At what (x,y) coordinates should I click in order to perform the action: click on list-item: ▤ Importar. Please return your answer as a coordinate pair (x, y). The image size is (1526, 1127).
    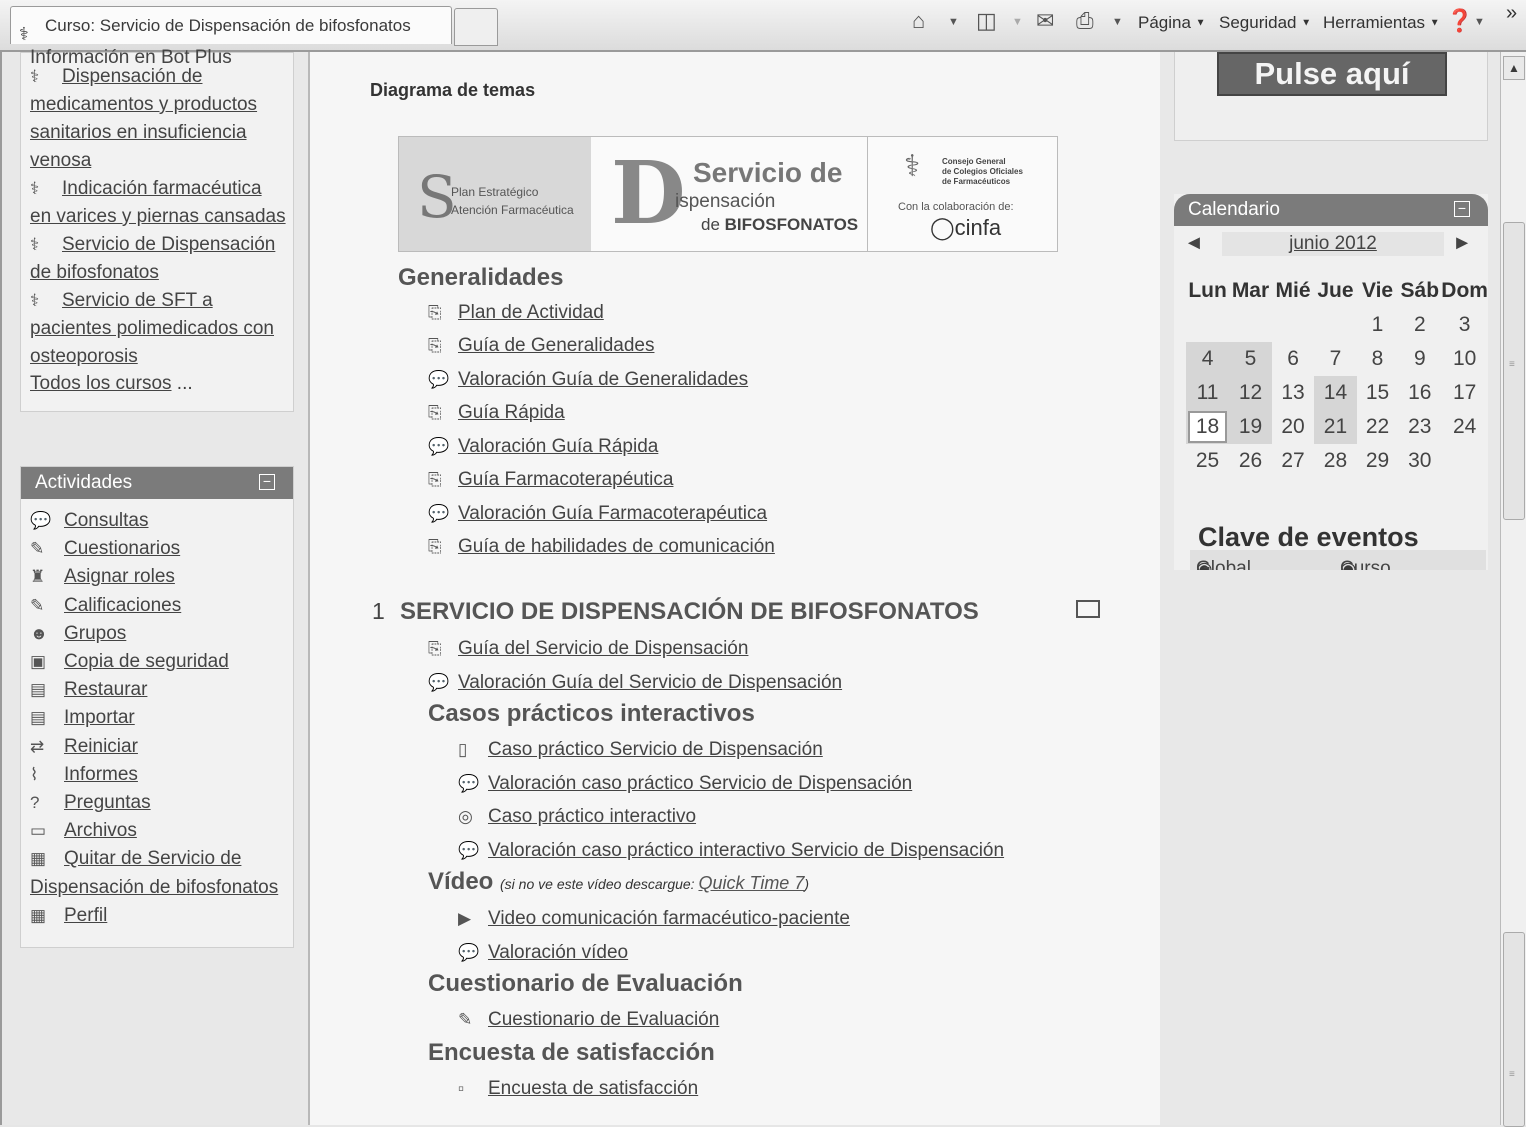
    Looking at the image, I should click on (161, 718).